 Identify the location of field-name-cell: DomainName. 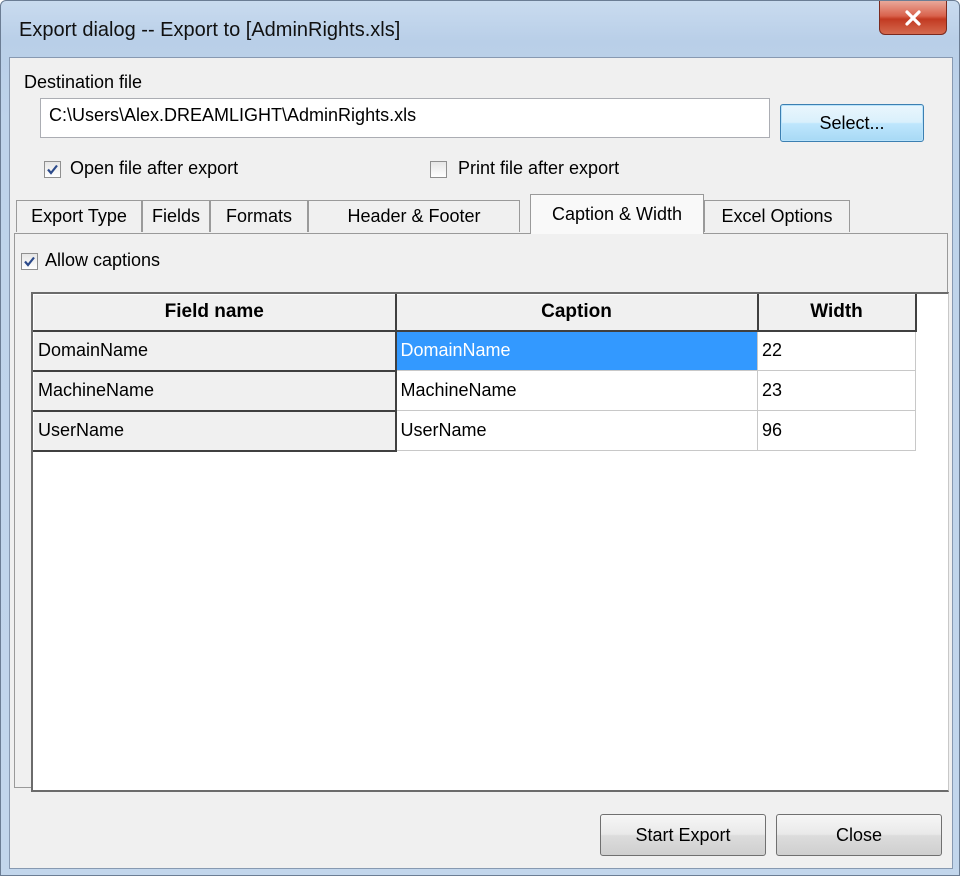
(215, 351).